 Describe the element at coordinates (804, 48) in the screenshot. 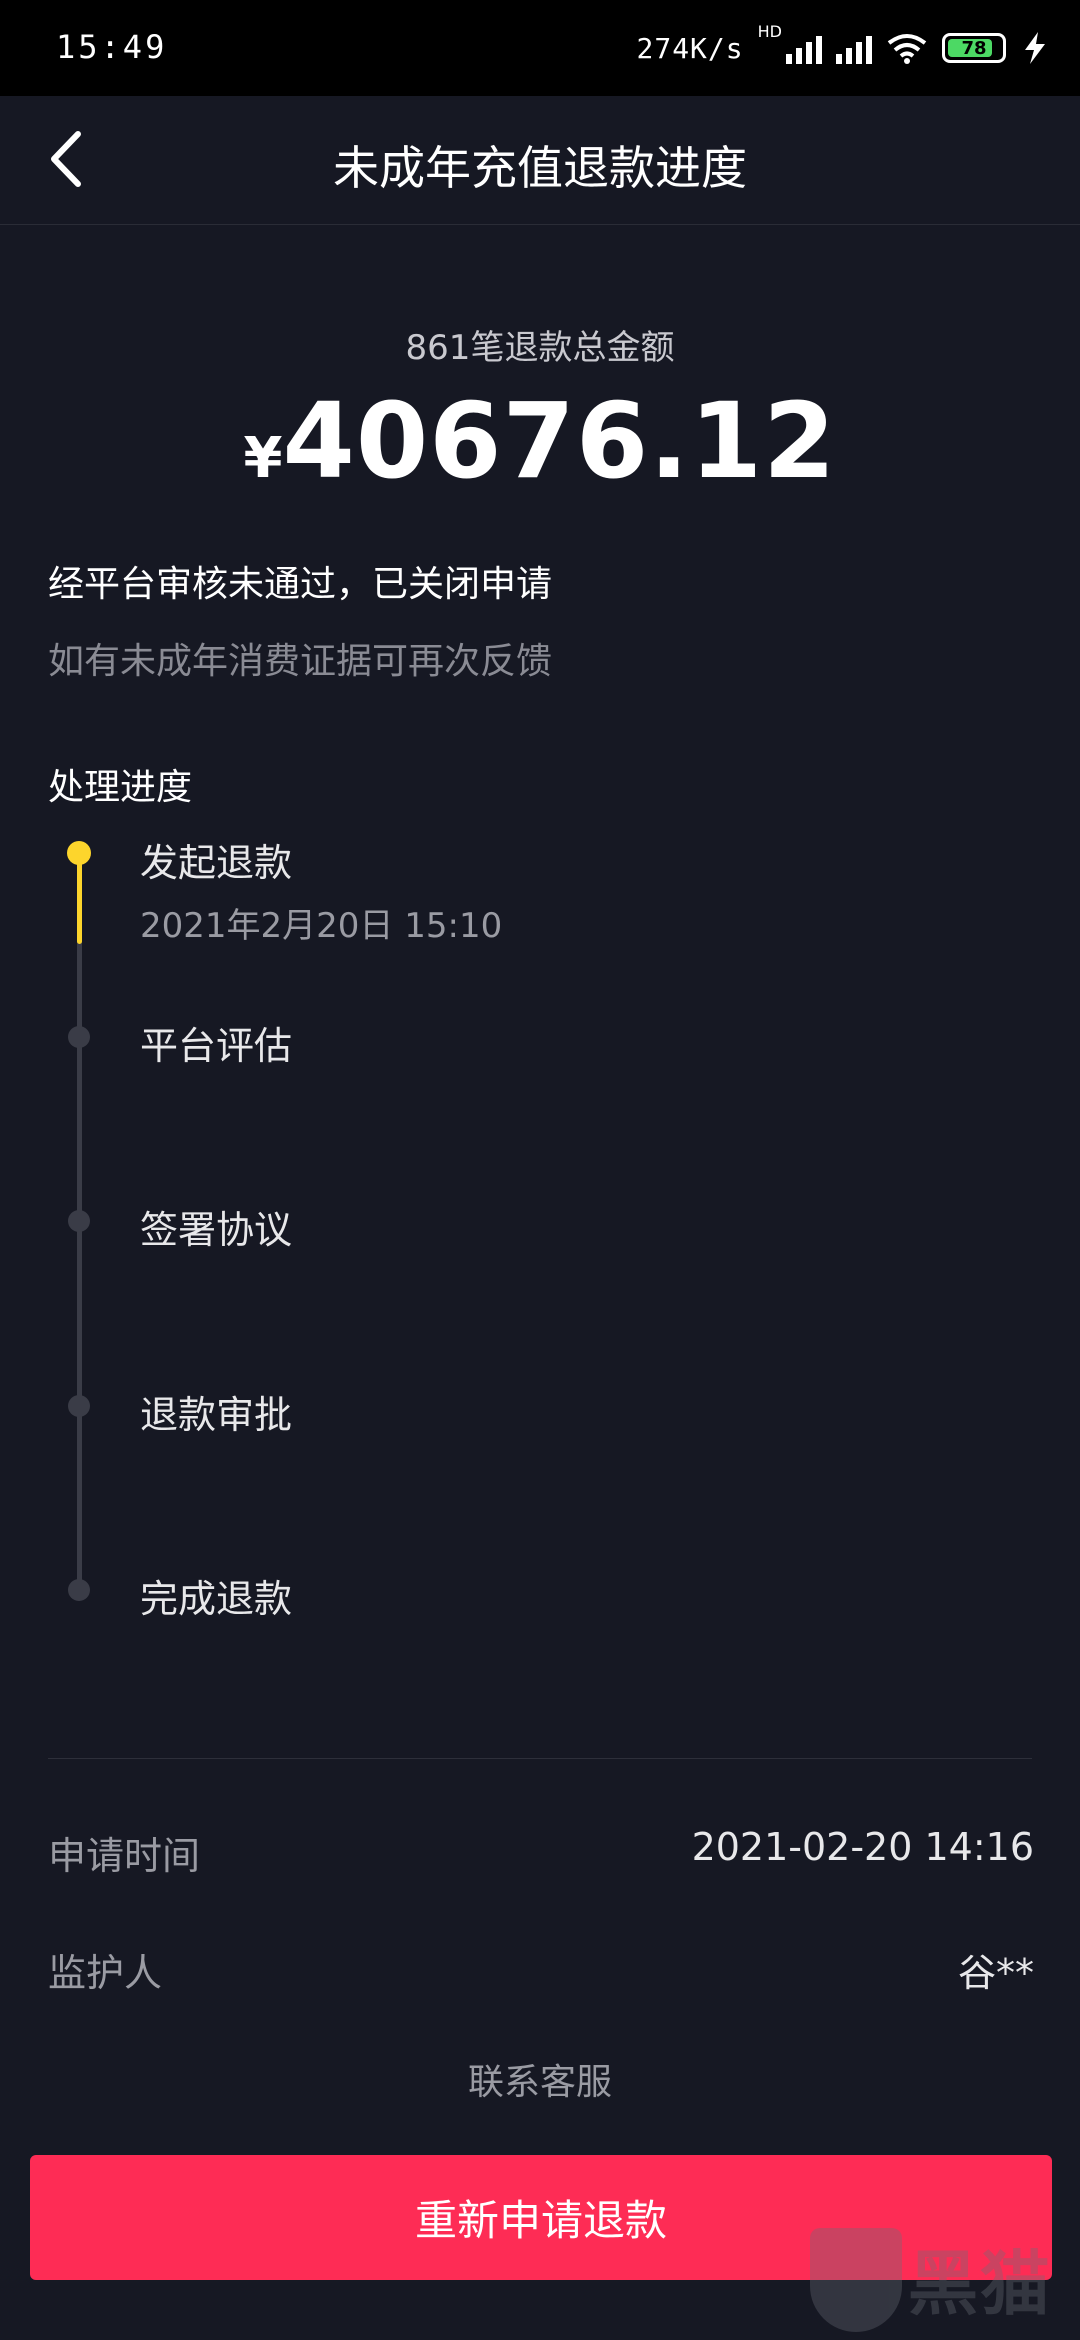

I see `signal-icon` at that location.